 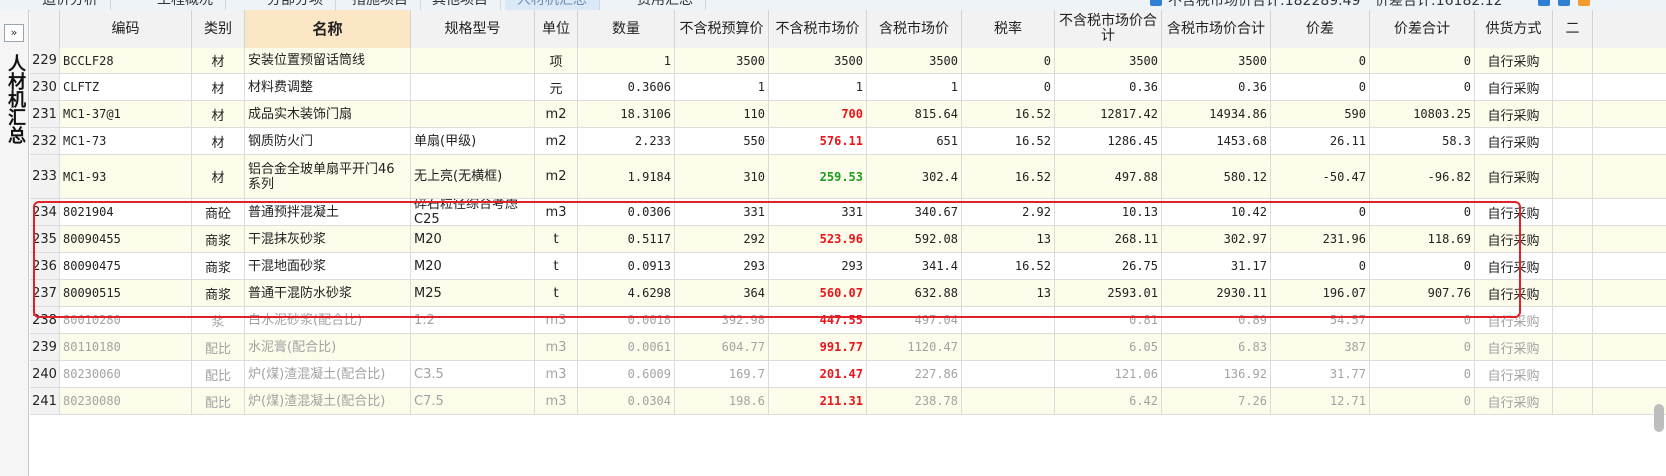 What do you see at coordinates (848, 87) in the screenshot?
I see `table-row: 230 CLFTZ 材材料费调整元 0.3606 1 1 1 0 0.36 0.36 0 0 自行采购` at bounding box center [848, 87].